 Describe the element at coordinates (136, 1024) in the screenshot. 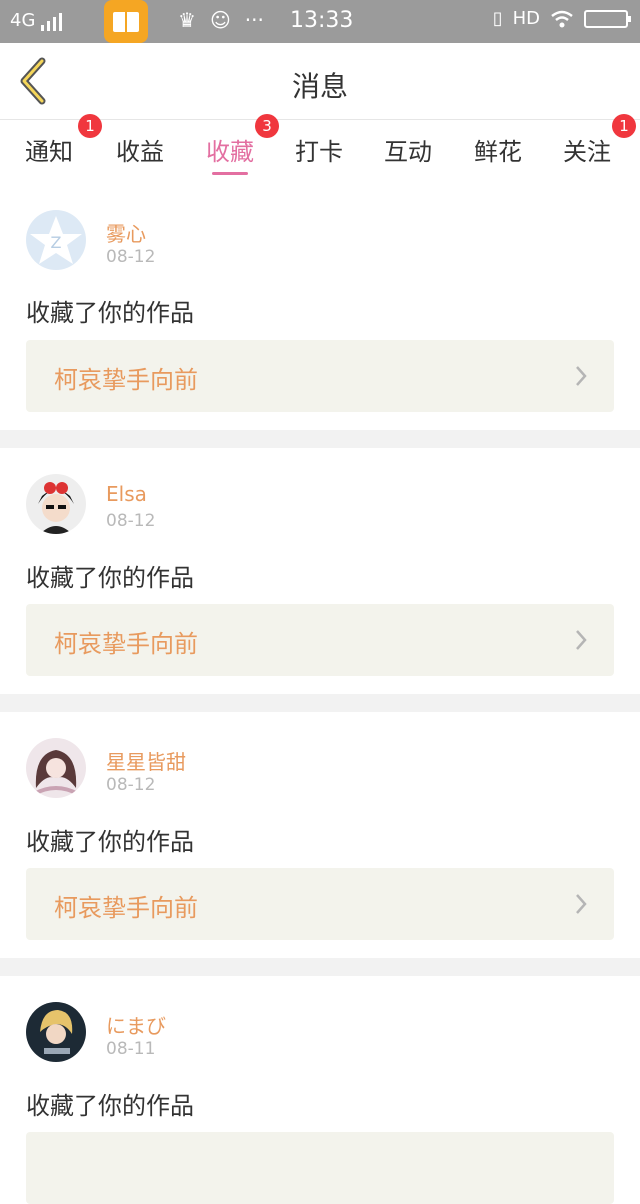

I see `user-name: にまび` at that location.